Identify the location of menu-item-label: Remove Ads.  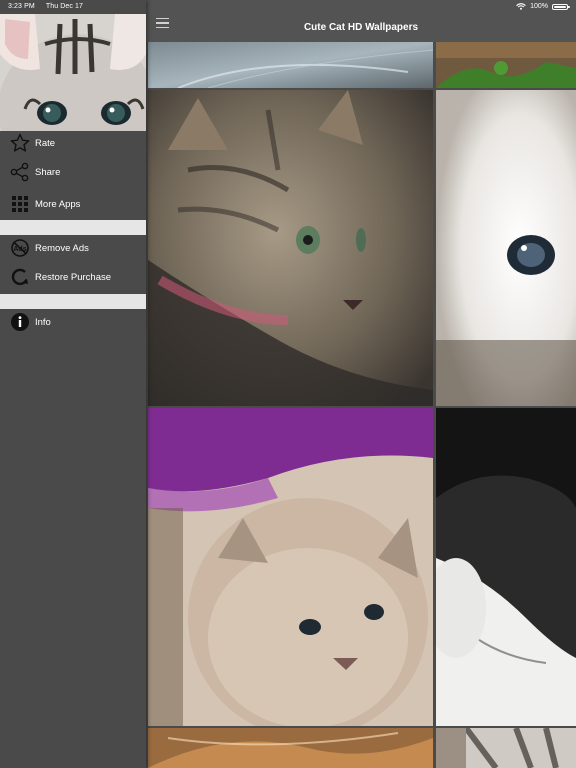
(62, 248).